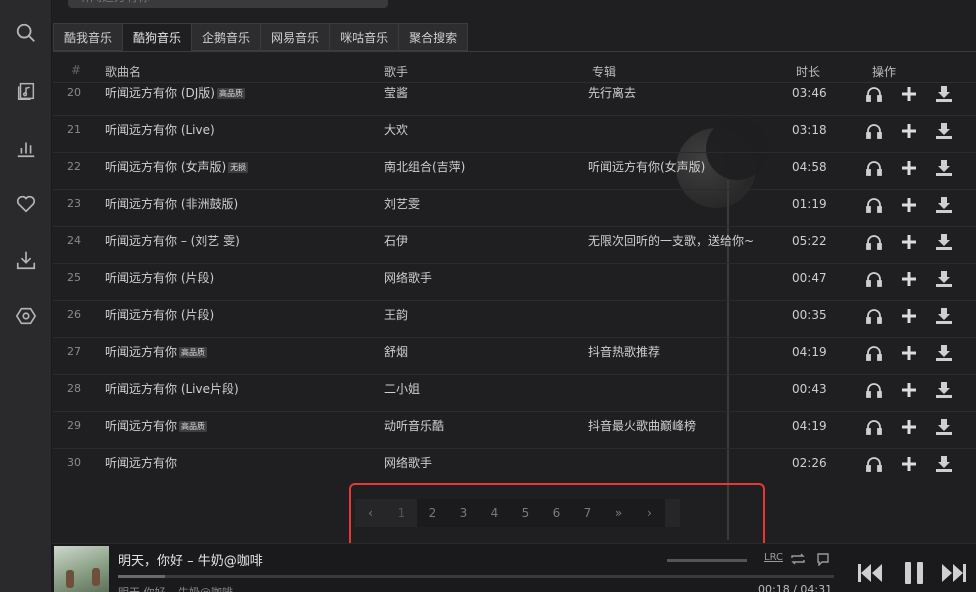 The image size is (976, 592). Describe the element at coordinates (707, 560) in the screenshot. I see `volume-slider` at that location.